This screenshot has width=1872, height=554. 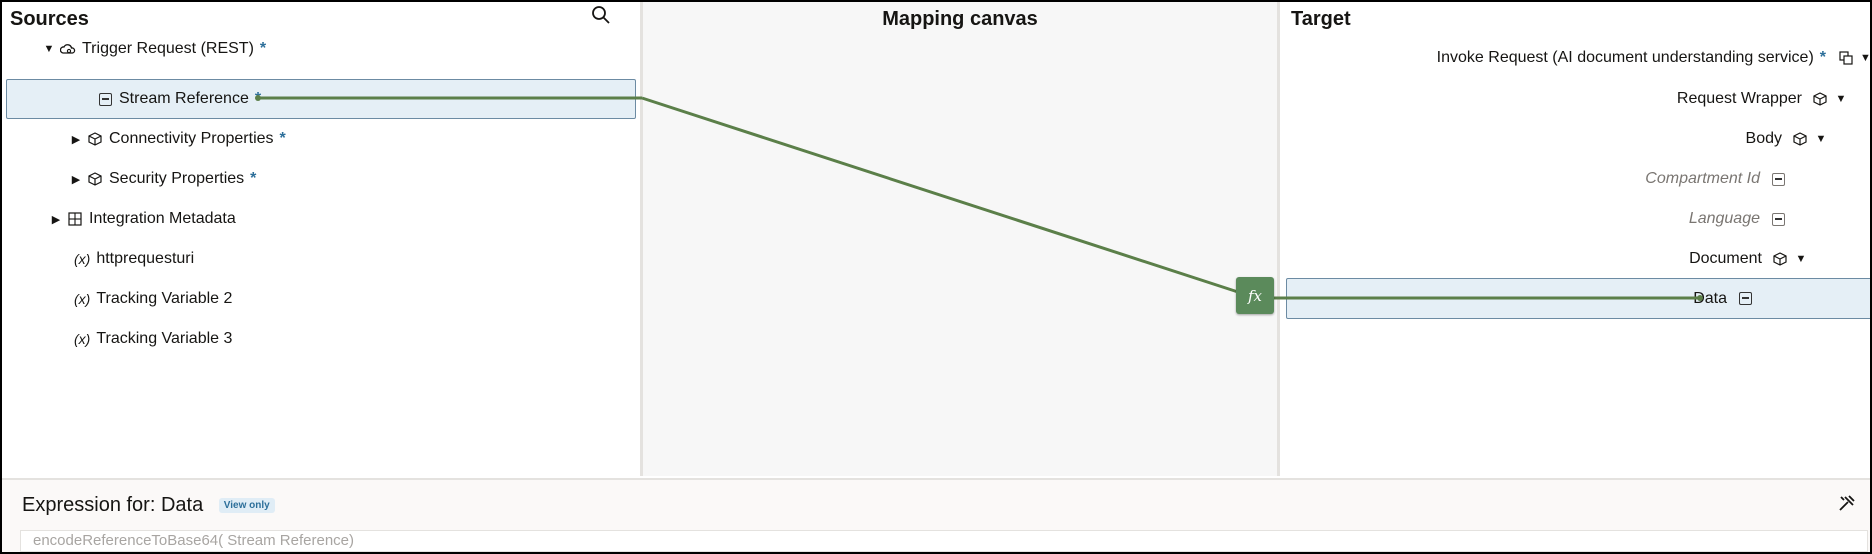 What do you see at coordinates (940, 195) in the screenshot?
I see `mapping-line-diagonal` at bounding box center [940, 195].